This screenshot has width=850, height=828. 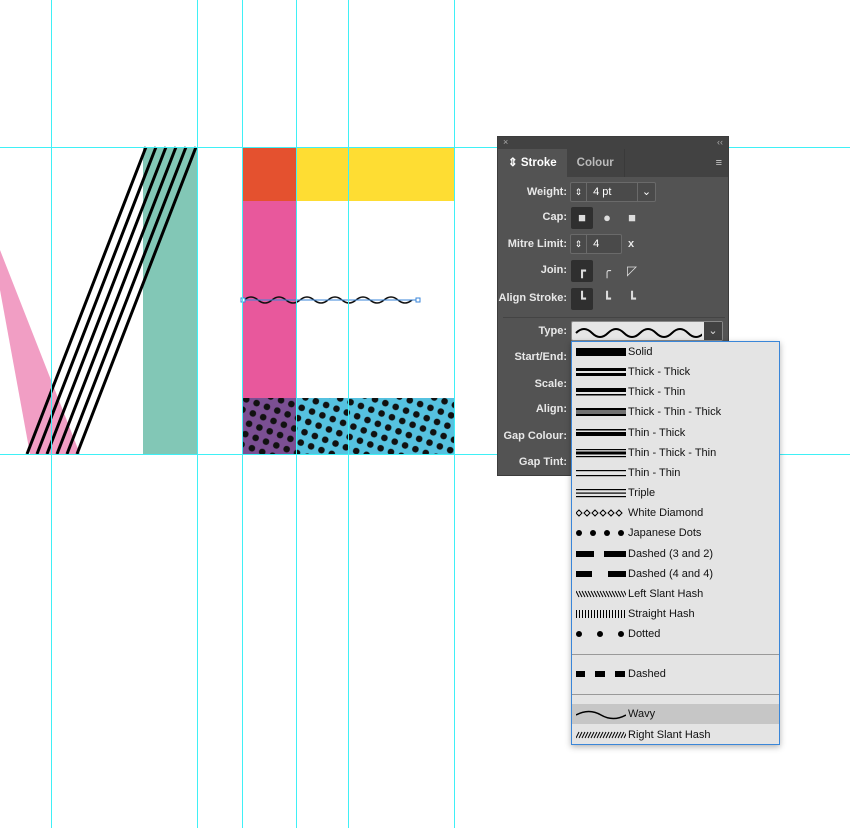 I want to click on round-cap-icon: ●, so click(x=607, y=218).